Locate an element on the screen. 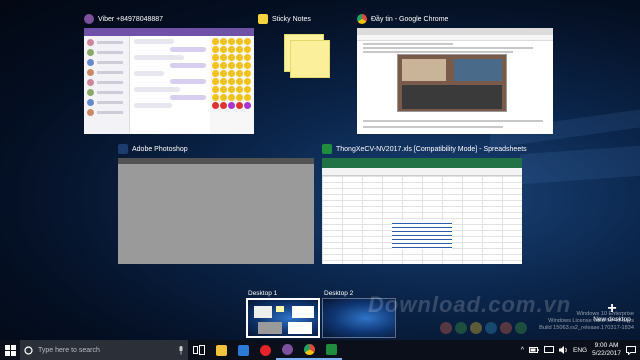  opera-icon is located at coordinates (265, 350).